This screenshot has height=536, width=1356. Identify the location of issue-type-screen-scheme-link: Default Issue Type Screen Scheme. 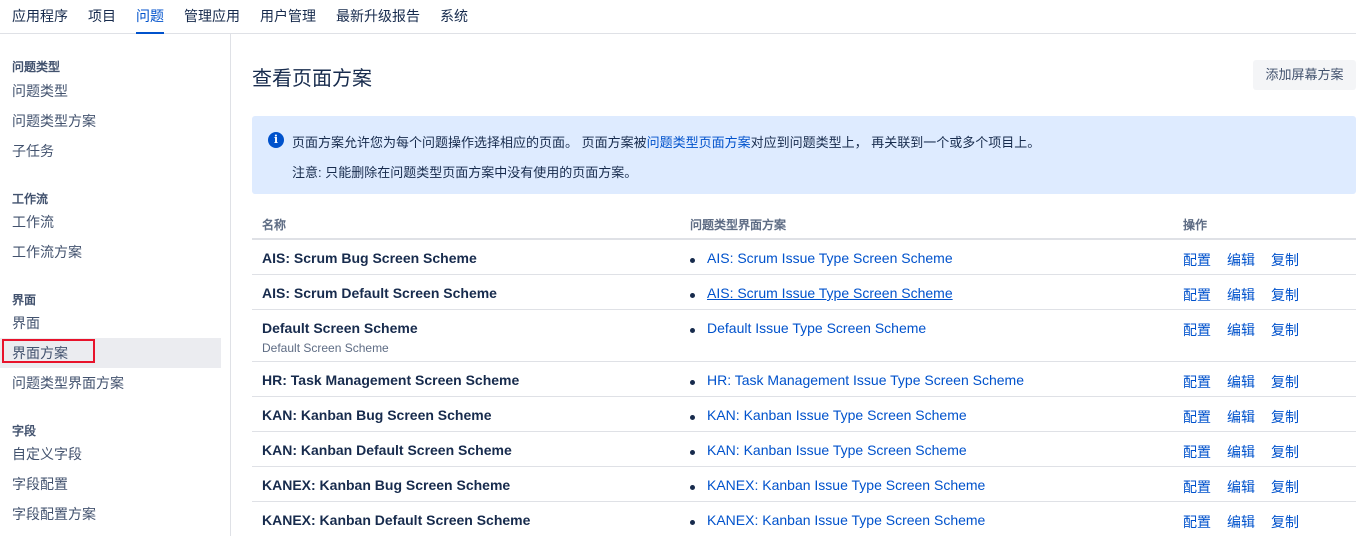
(816, 328).